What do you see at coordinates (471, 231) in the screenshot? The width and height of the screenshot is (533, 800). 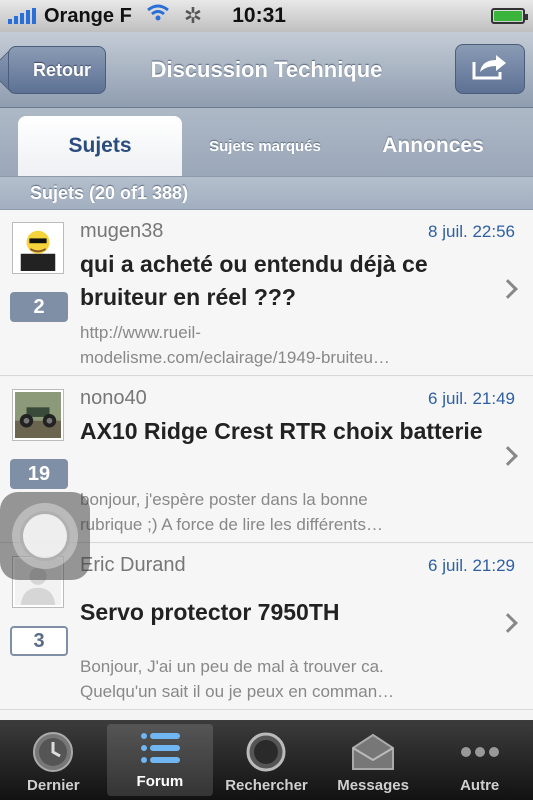 I see `topic-date: 8 juil. 22:56` at bounding box center [471, 231].